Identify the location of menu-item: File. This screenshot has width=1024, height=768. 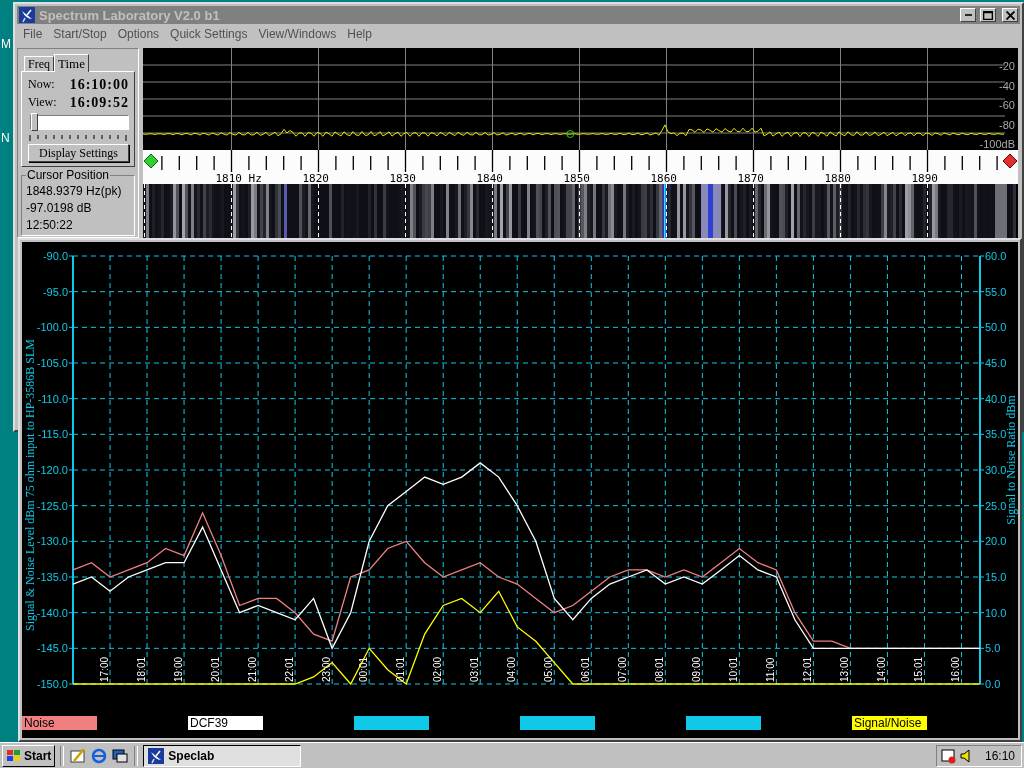
(33, 34).